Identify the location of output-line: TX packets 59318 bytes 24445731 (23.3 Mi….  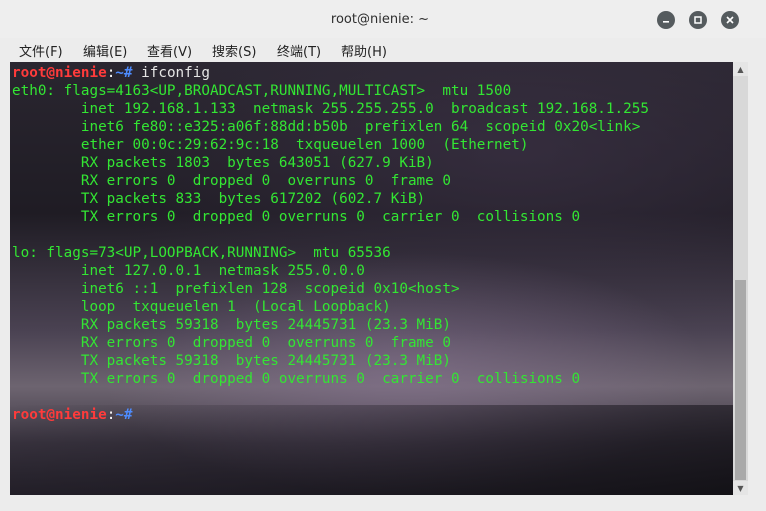
(231, 361).